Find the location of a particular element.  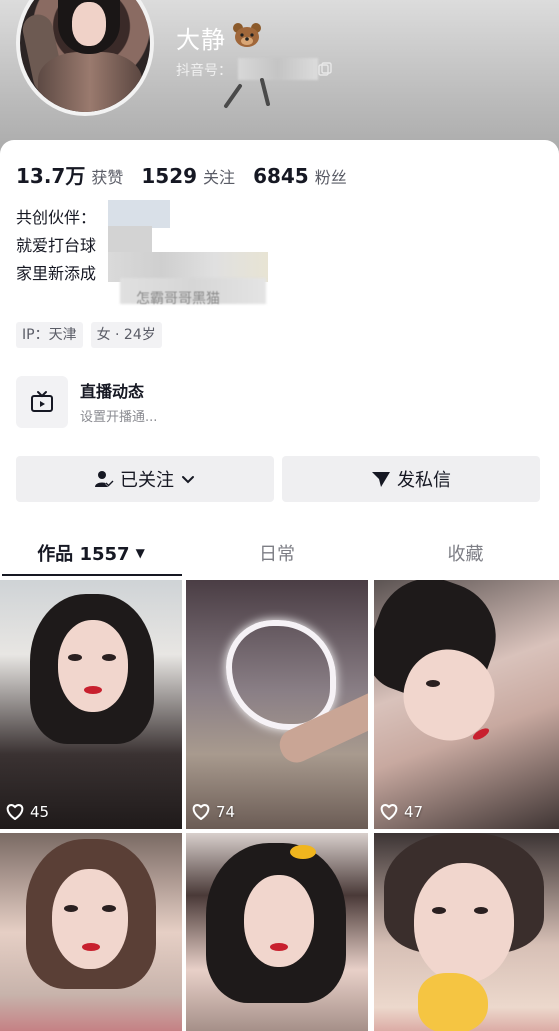

caret-down-icon: ▼ is located at coordinates (140, 553).